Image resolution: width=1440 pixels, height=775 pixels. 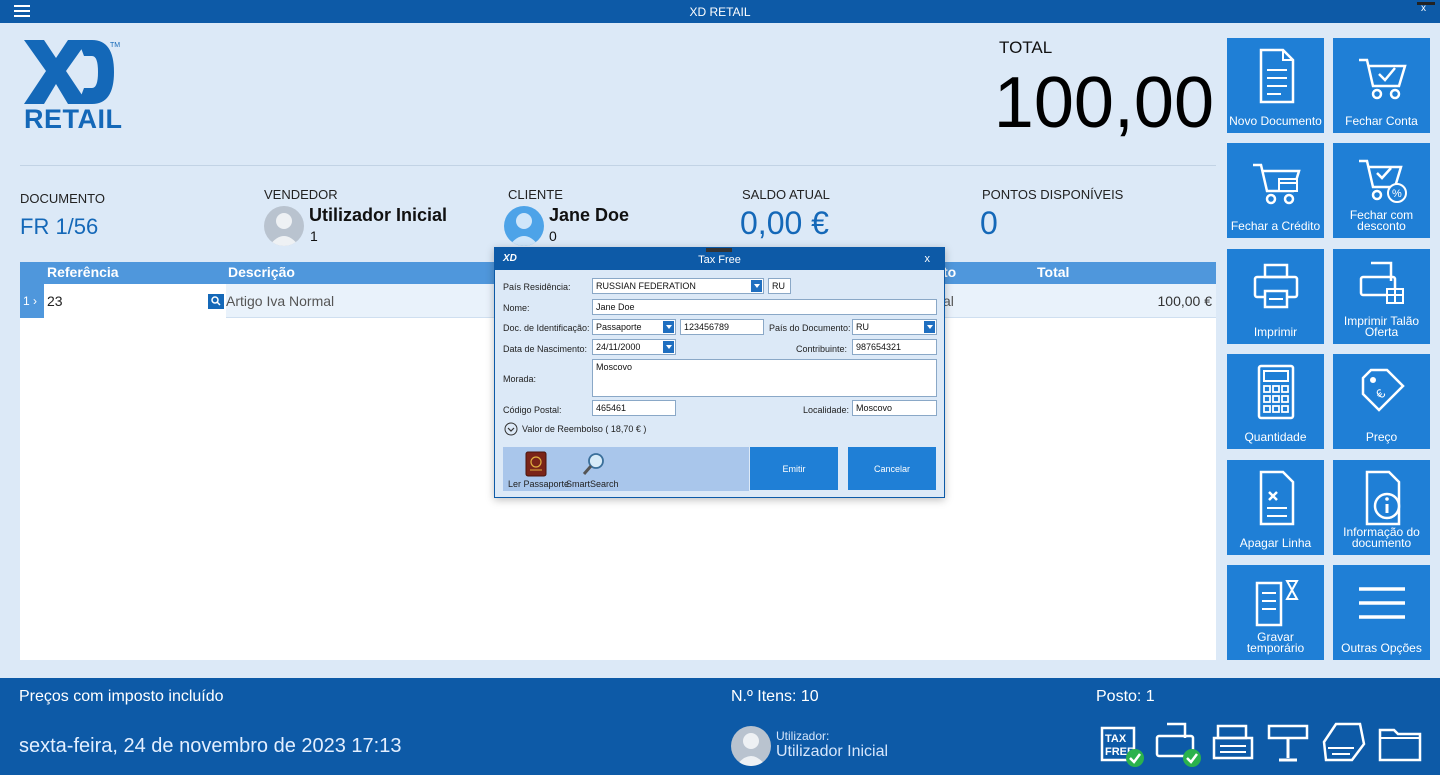 What do you see at coordinates (593, 464) in the screenshot?
I see `magnifier-icon` at bounding box center [593, 464].